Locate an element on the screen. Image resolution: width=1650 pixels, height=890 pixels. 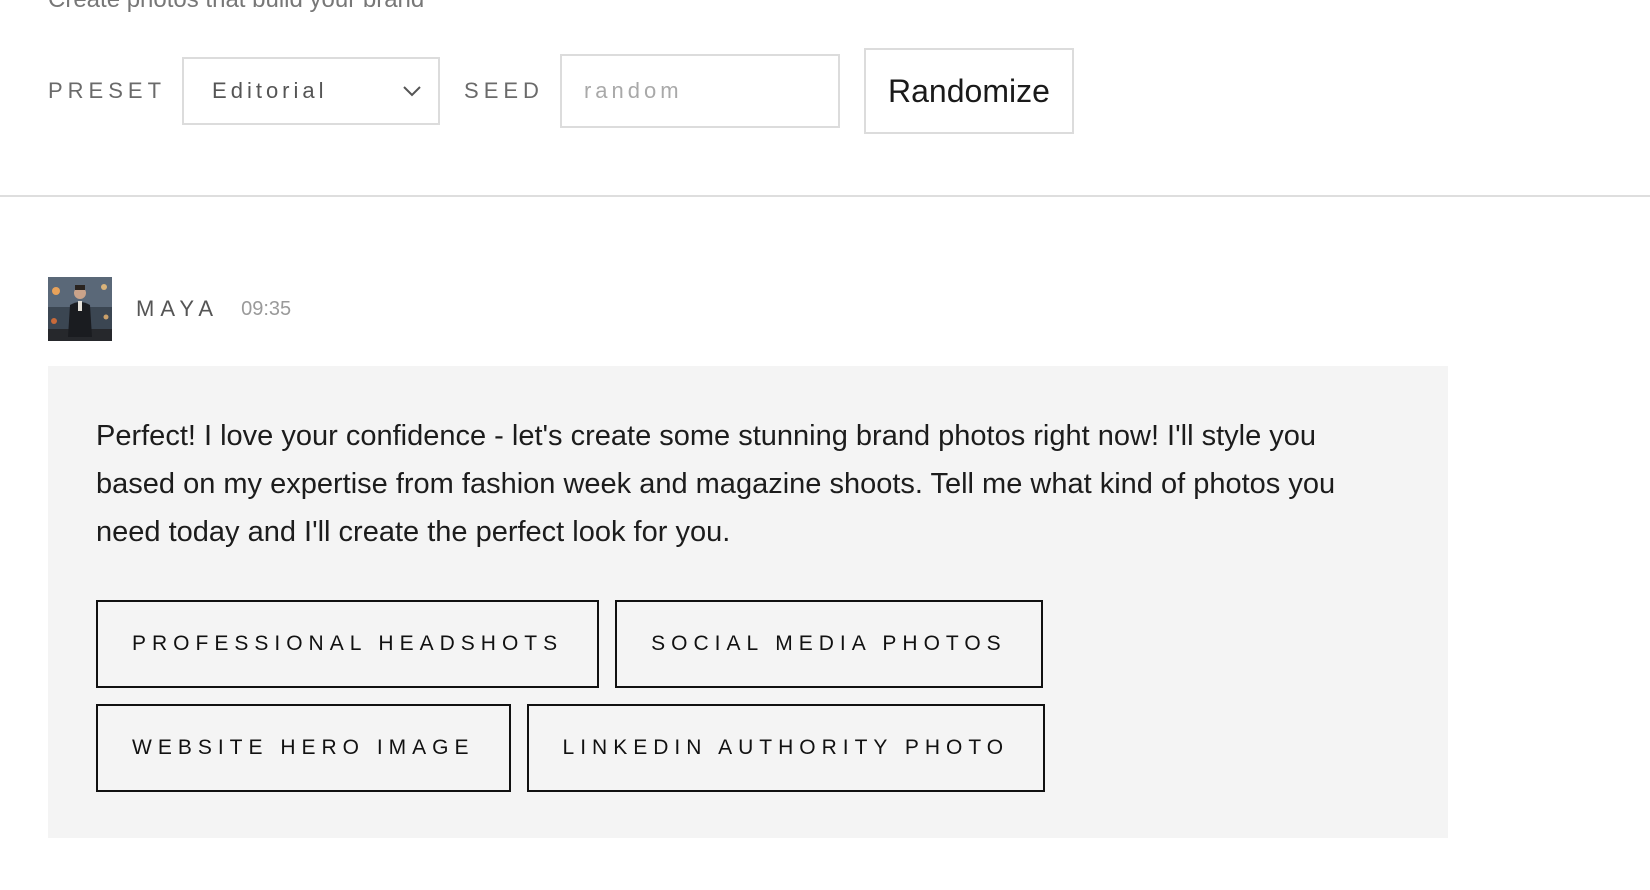
preset-select-value: Editorial is located at coordinates (270, 90).